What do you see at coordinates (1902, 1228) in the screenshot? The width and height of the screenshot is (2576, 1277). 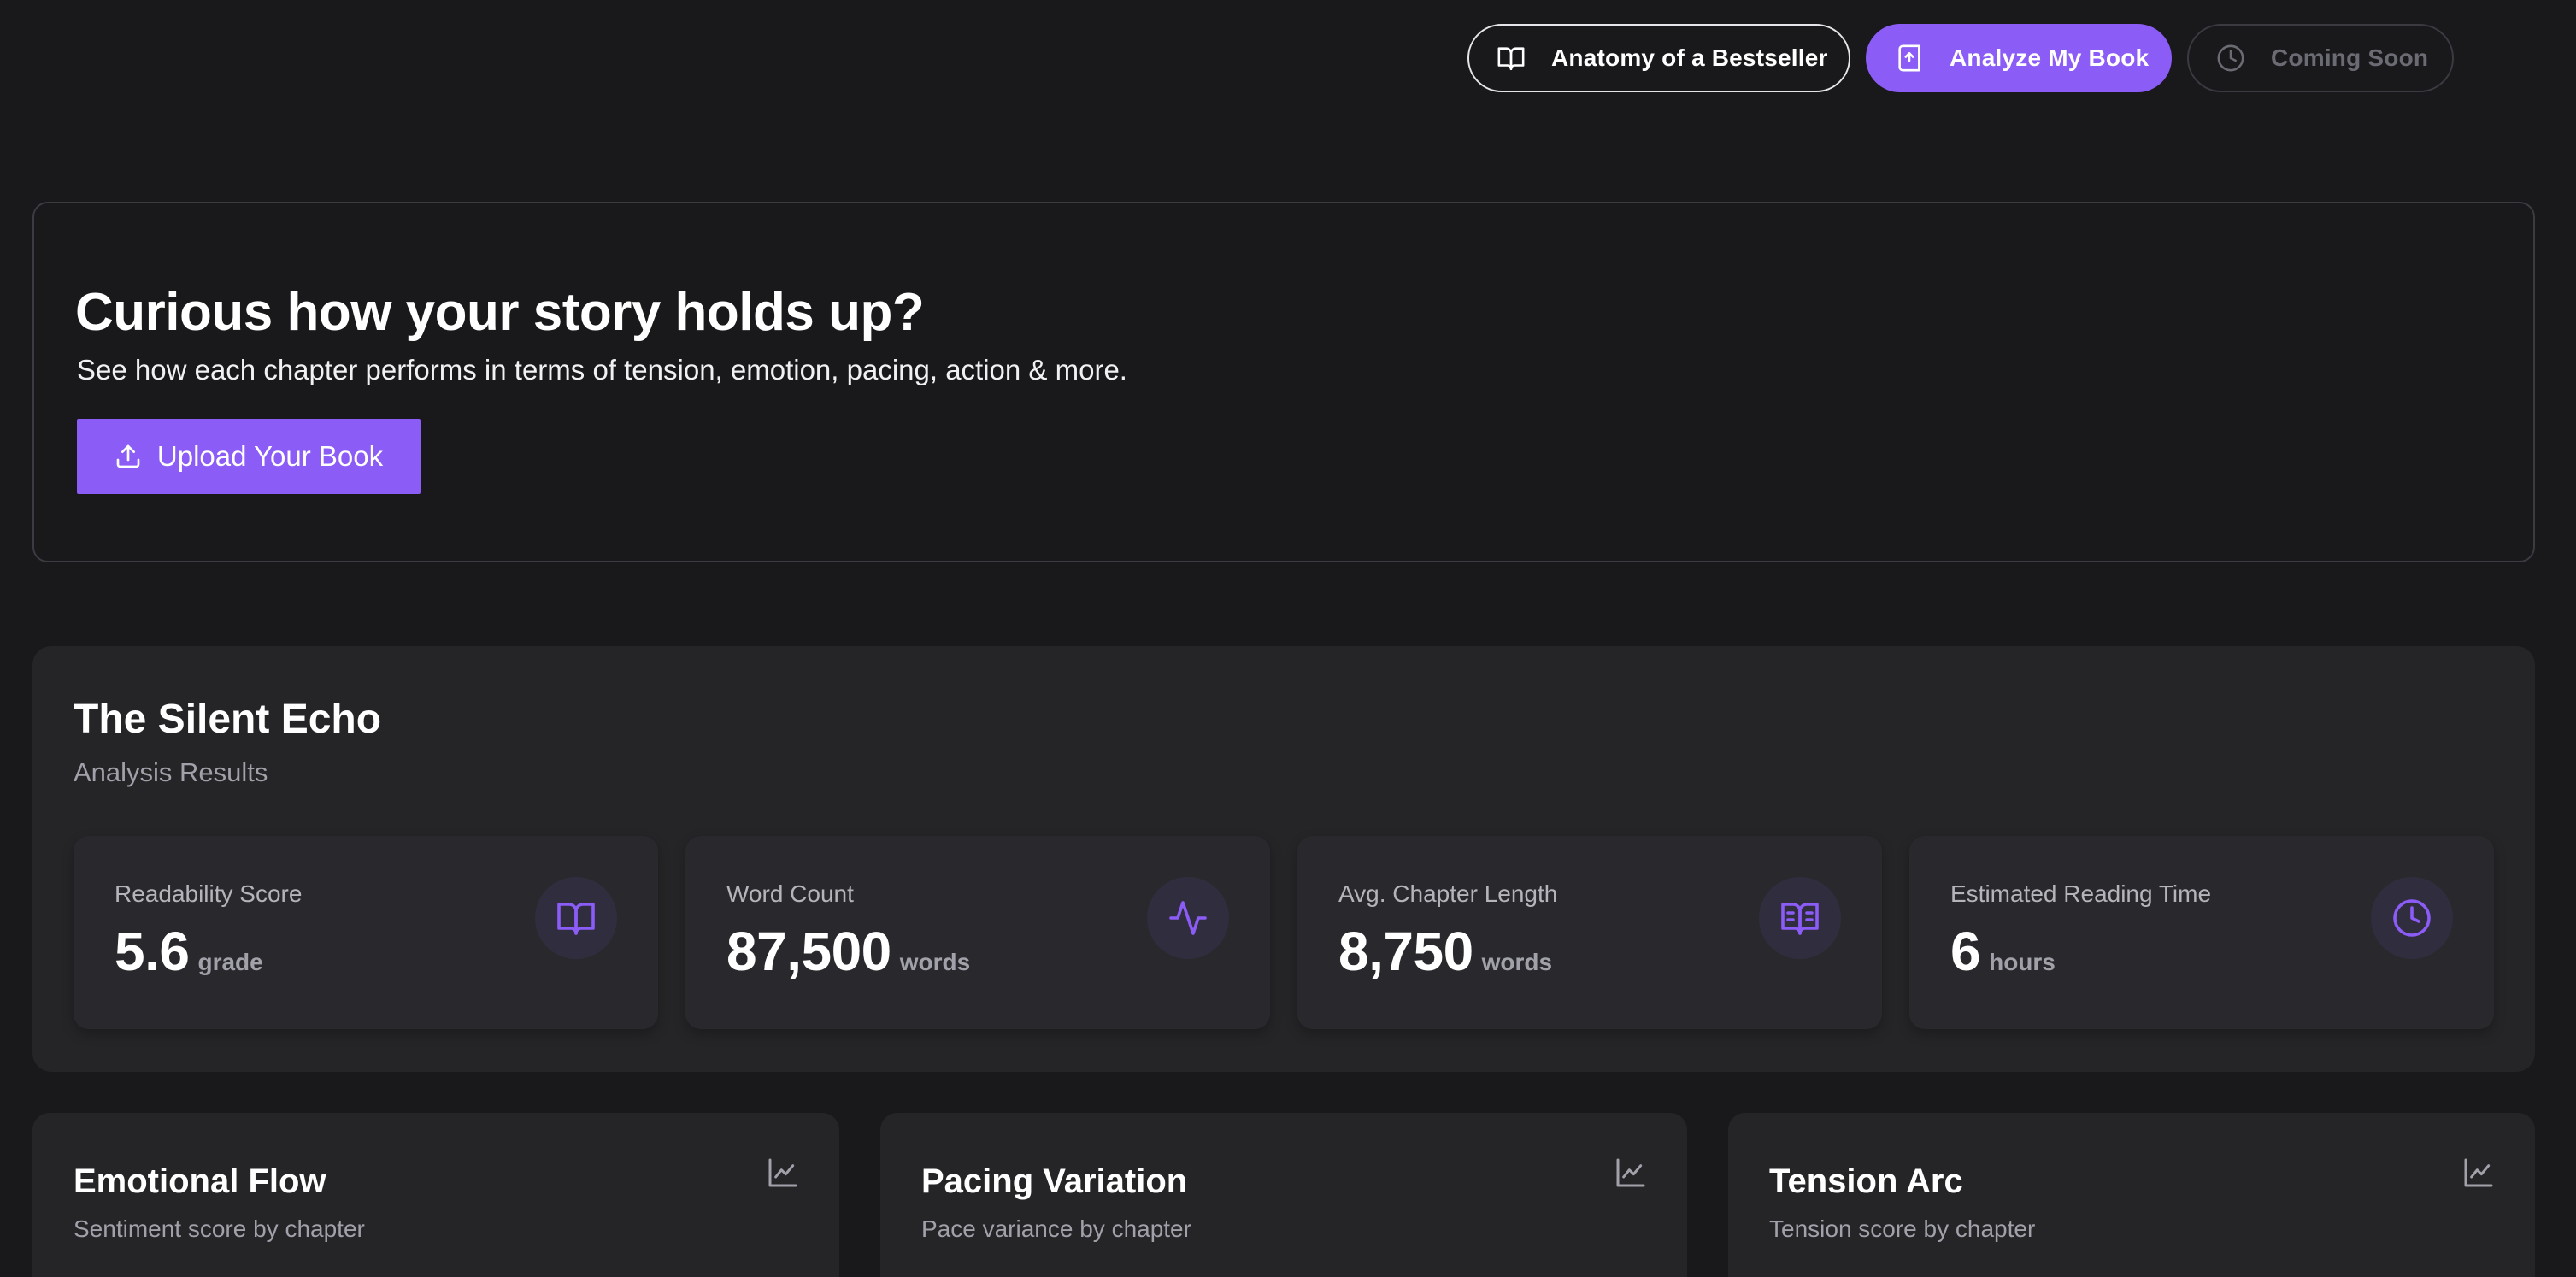 I see `chart-subtitle: Tension score by chapter` at bounding box center [1902, 1228].